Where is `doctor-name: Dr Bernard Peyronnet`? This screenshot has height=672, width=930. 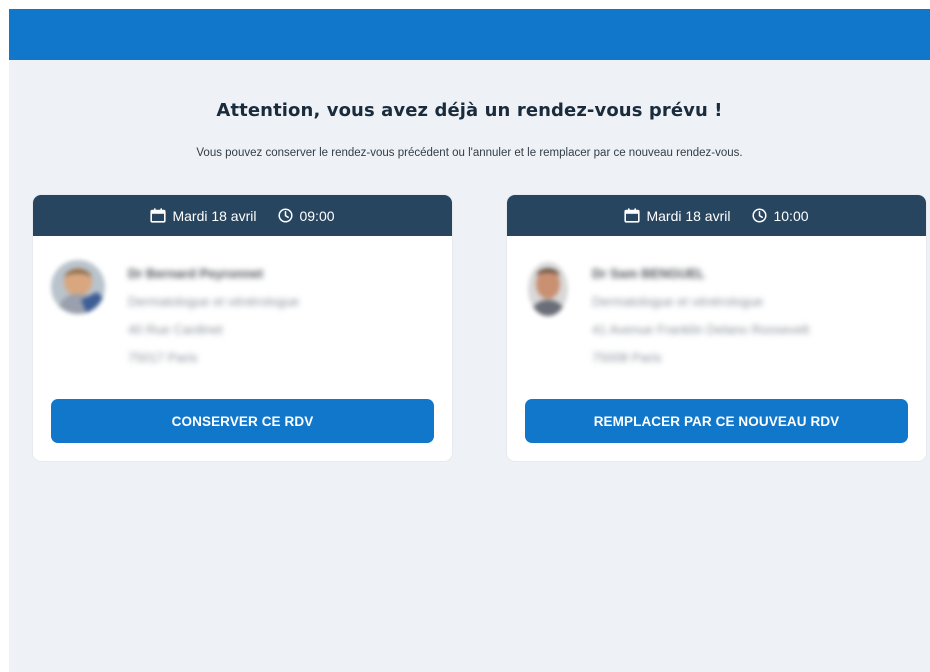 doctor-name: Dr Bernard Peyronnet is located at coordinates (196, 273).